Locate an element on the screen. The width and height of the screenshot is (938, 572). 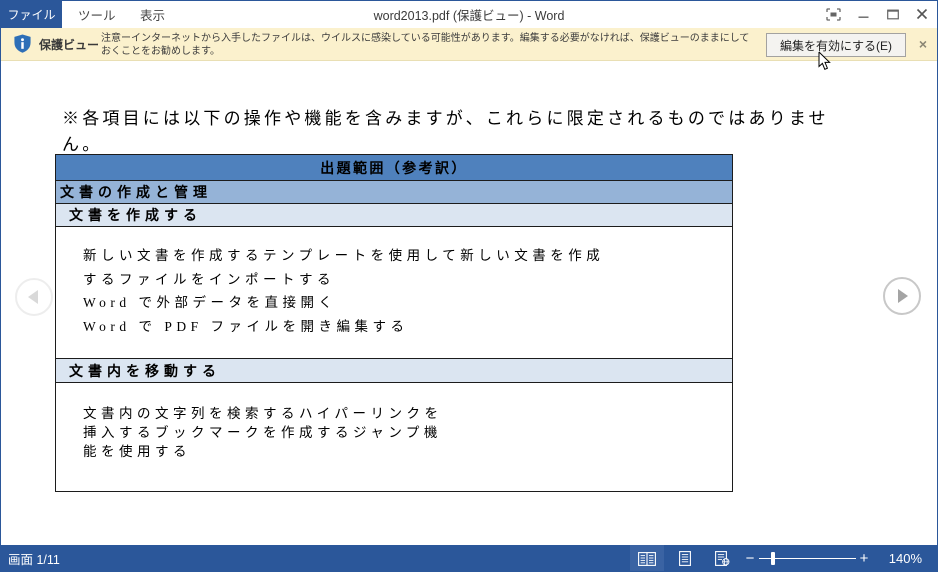
file-tab: ファイル is located at coordinates (31, 14).